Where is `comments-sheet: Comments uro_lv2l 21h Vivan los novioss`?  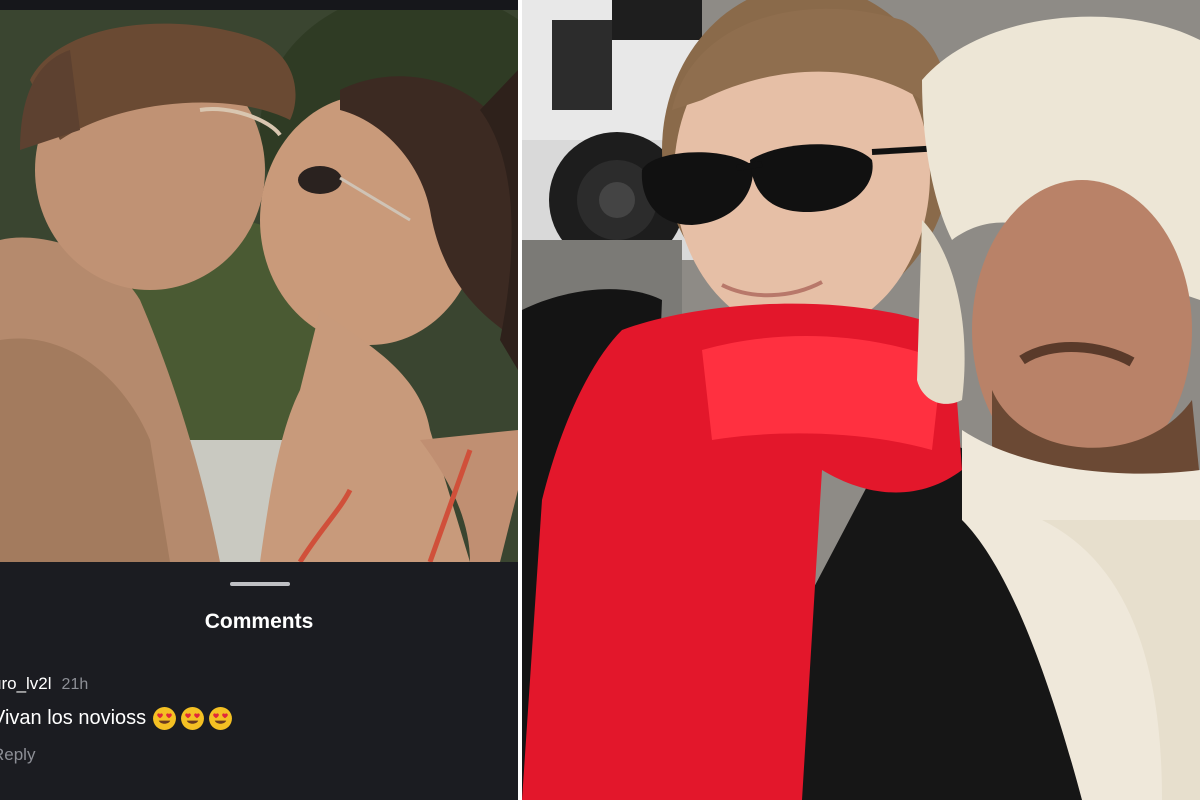
comments-sheet: Comments uro_lv2l 21h Vivan los novioss is located at coordinates (259, 681).